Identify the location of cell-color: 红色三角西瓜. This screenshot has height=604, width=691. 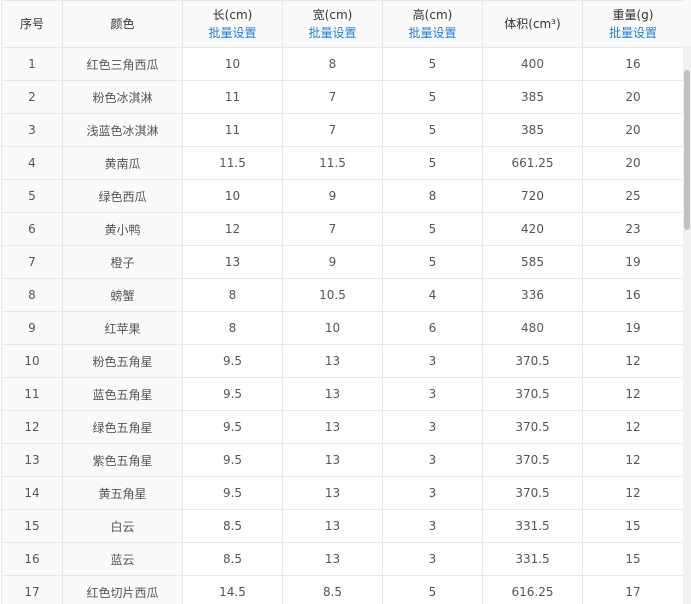
(122, 64).